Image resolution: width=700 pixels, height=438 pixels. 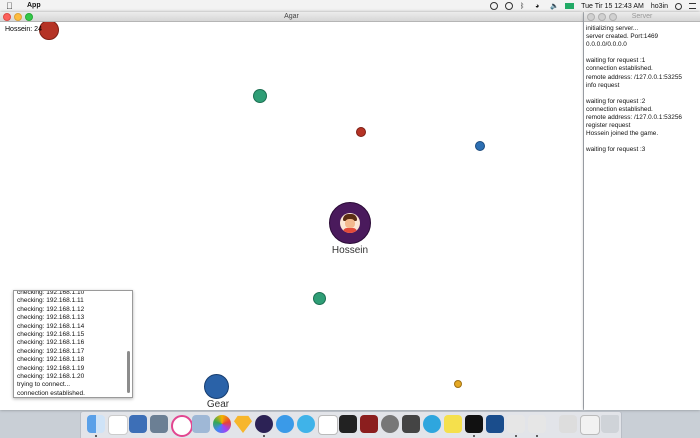 I want to click on status-icon, so click(x=494, y=6).